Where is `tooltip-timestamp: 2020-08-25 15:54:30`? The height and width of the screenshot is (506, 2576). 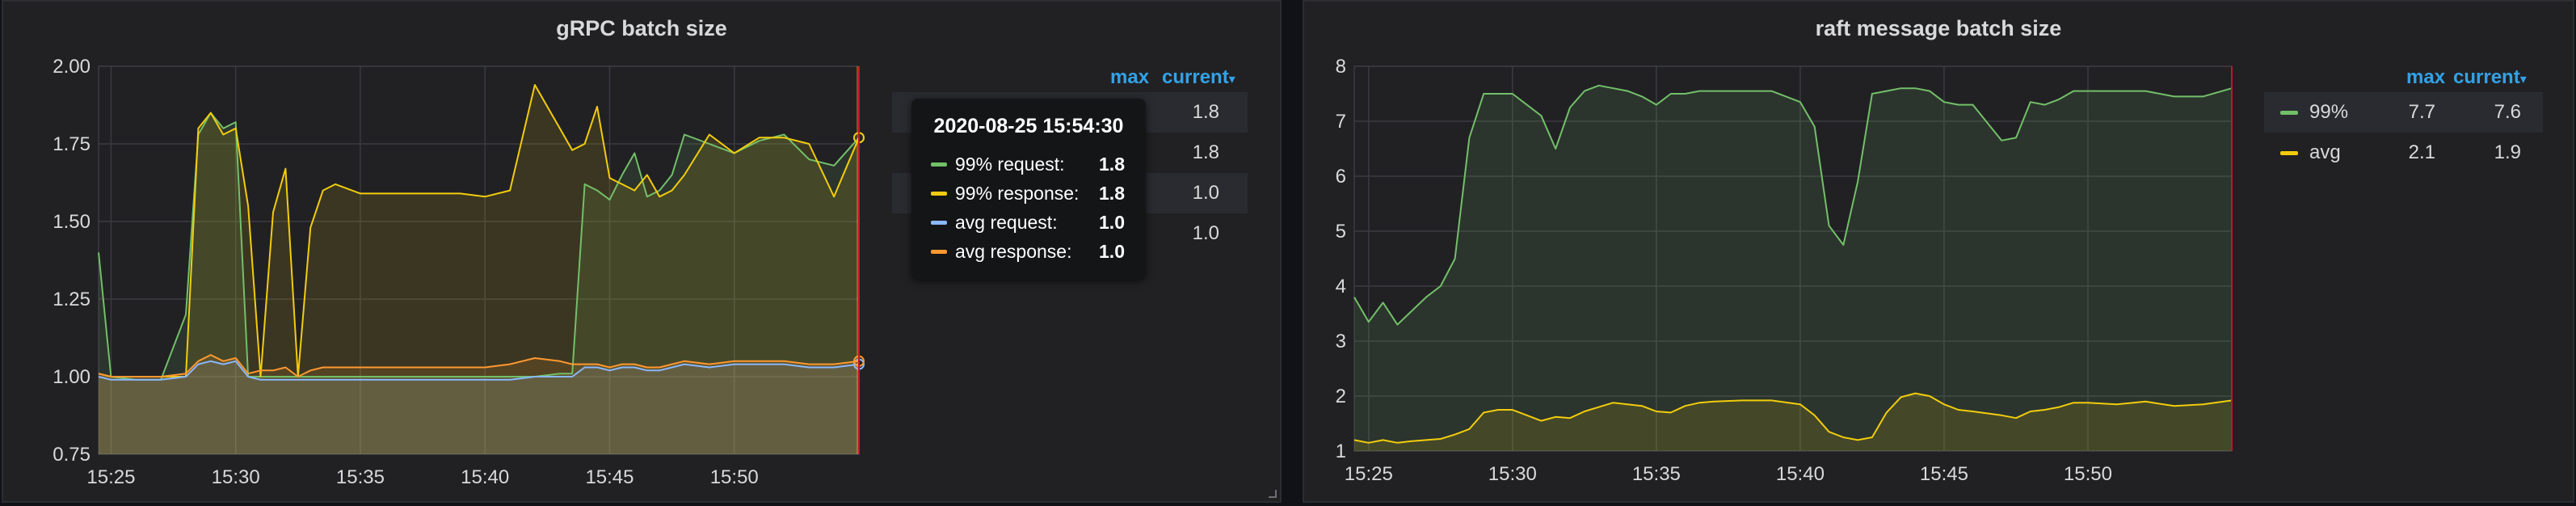
tooltip-timestamp: 2020-08-25 15:54:30 is located at coordinates (1028, 126).